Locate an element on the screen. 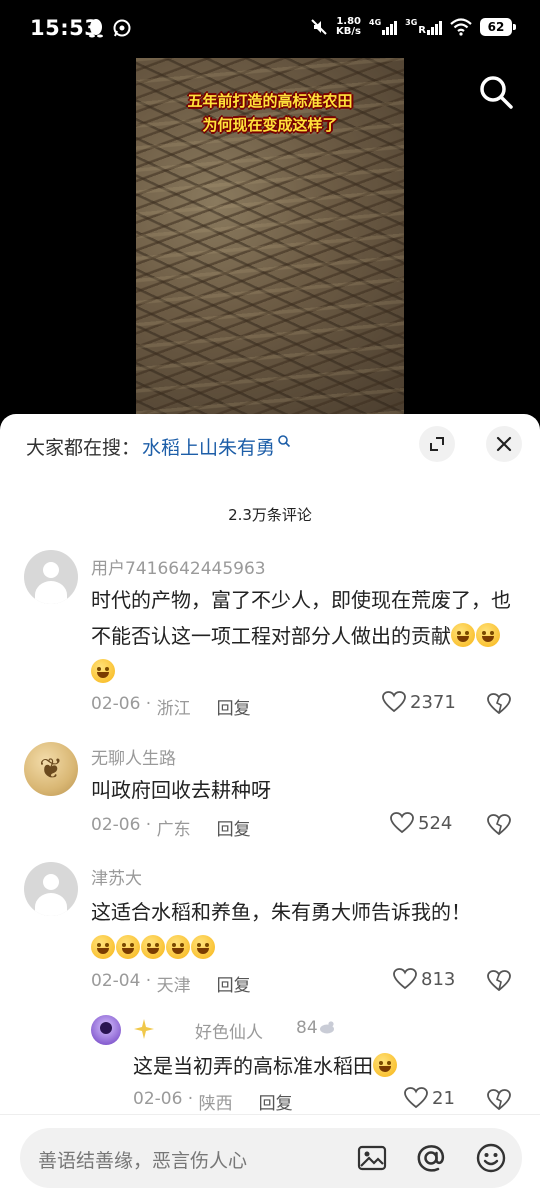  reply-meta: 02-06 · 陕西 回复 is located at coordinates (213, 1101).